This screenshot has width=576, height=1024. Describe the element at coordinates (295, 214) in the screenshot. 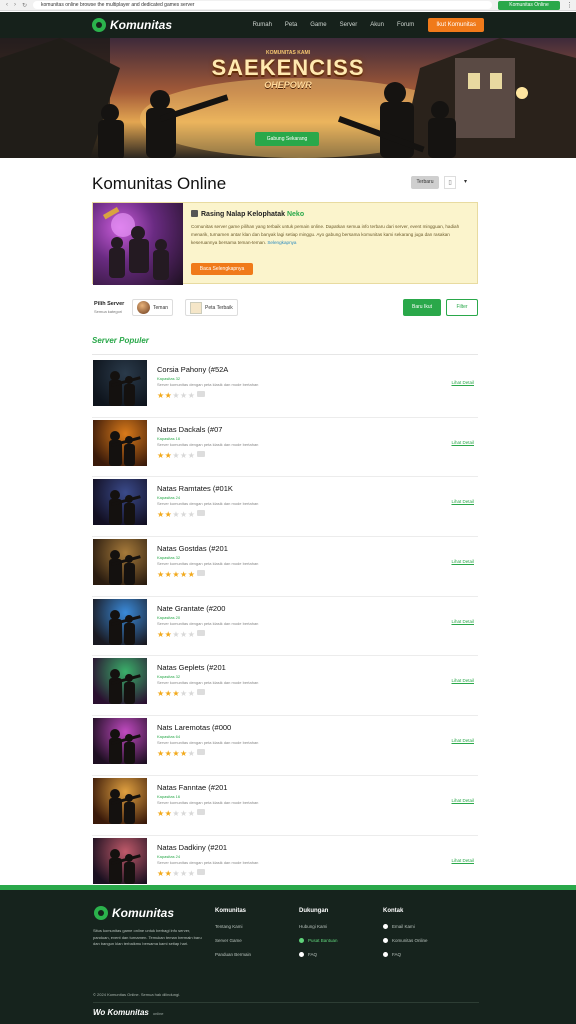

I see `featured-title-highlight: Neko` at that location.